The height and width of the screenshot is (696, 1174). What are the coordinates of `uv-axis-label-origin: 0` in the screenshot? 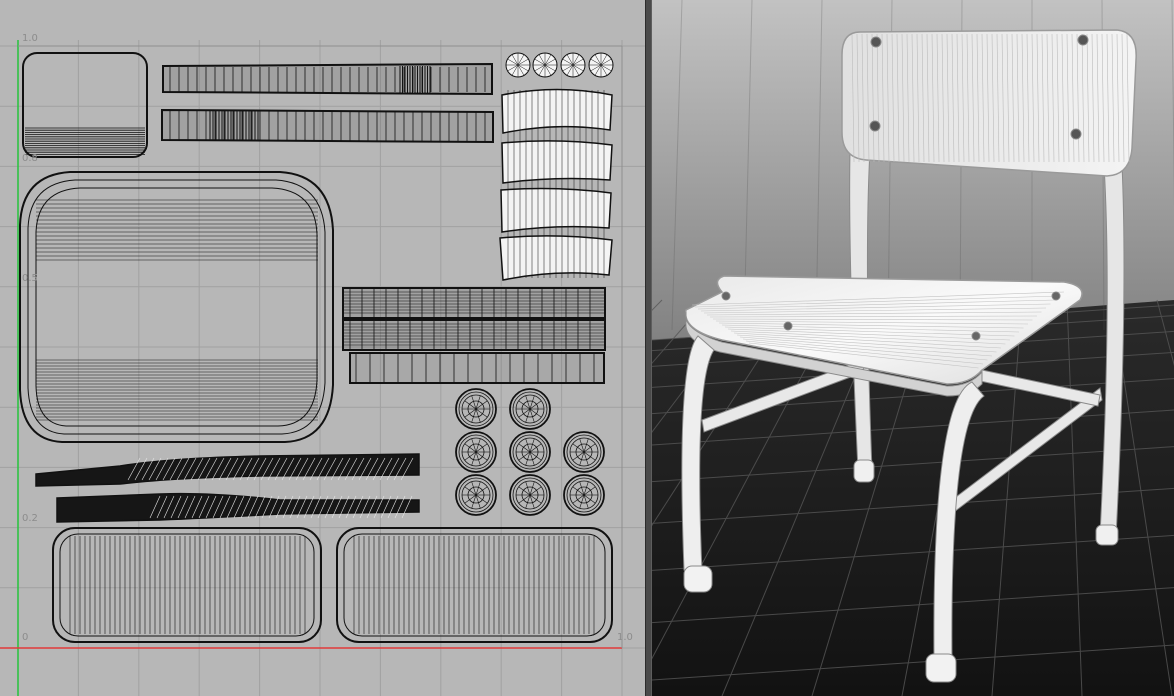 It's located at (25, 637).